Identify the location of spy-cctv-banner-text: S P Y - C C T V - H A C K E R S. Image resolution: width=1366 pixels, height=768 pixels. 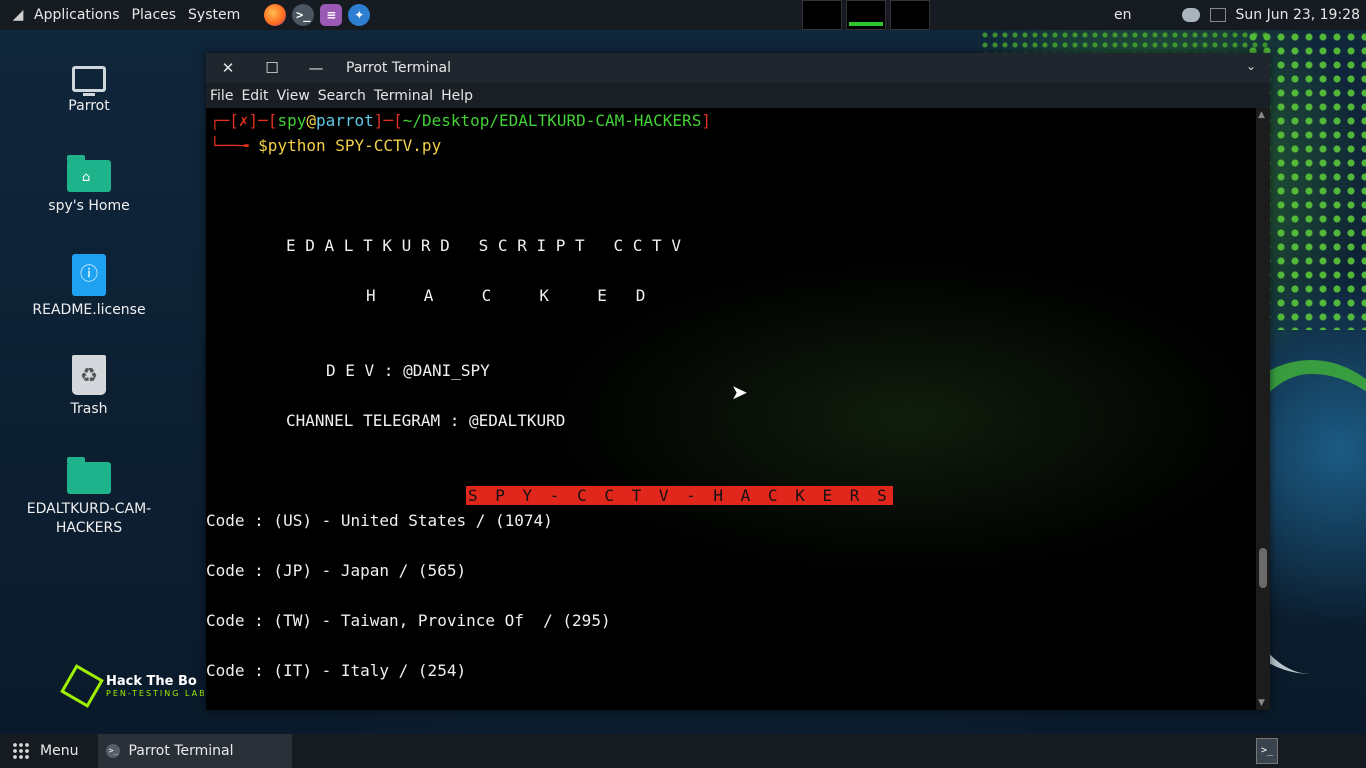
(679, 495).